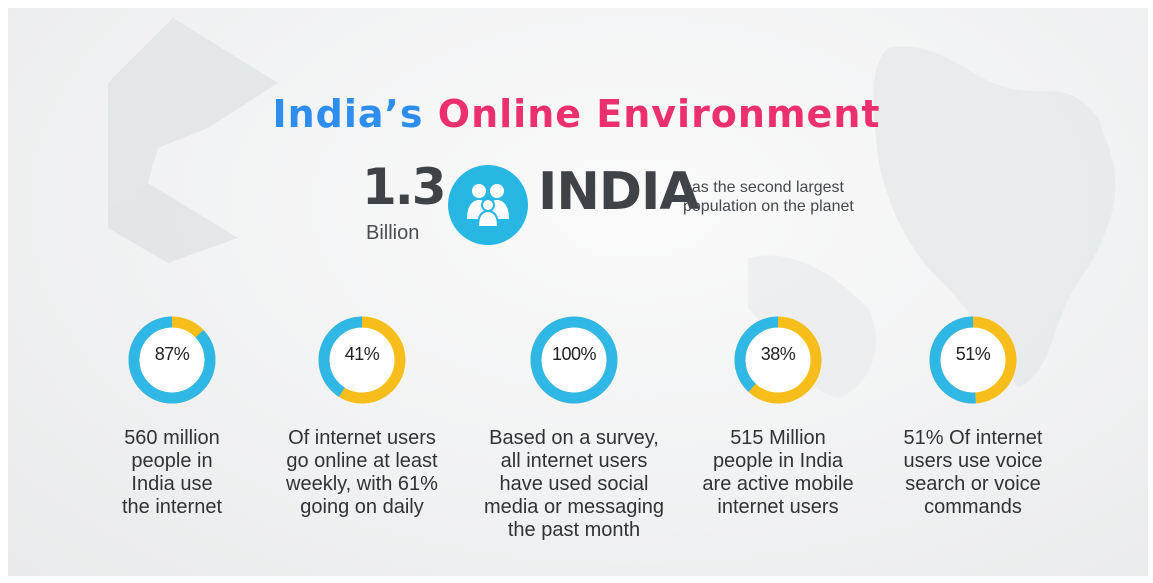 The width and height of the screenshot is (1153, 583). I want to click on stat-description-line: internet users, so click(778, 507).